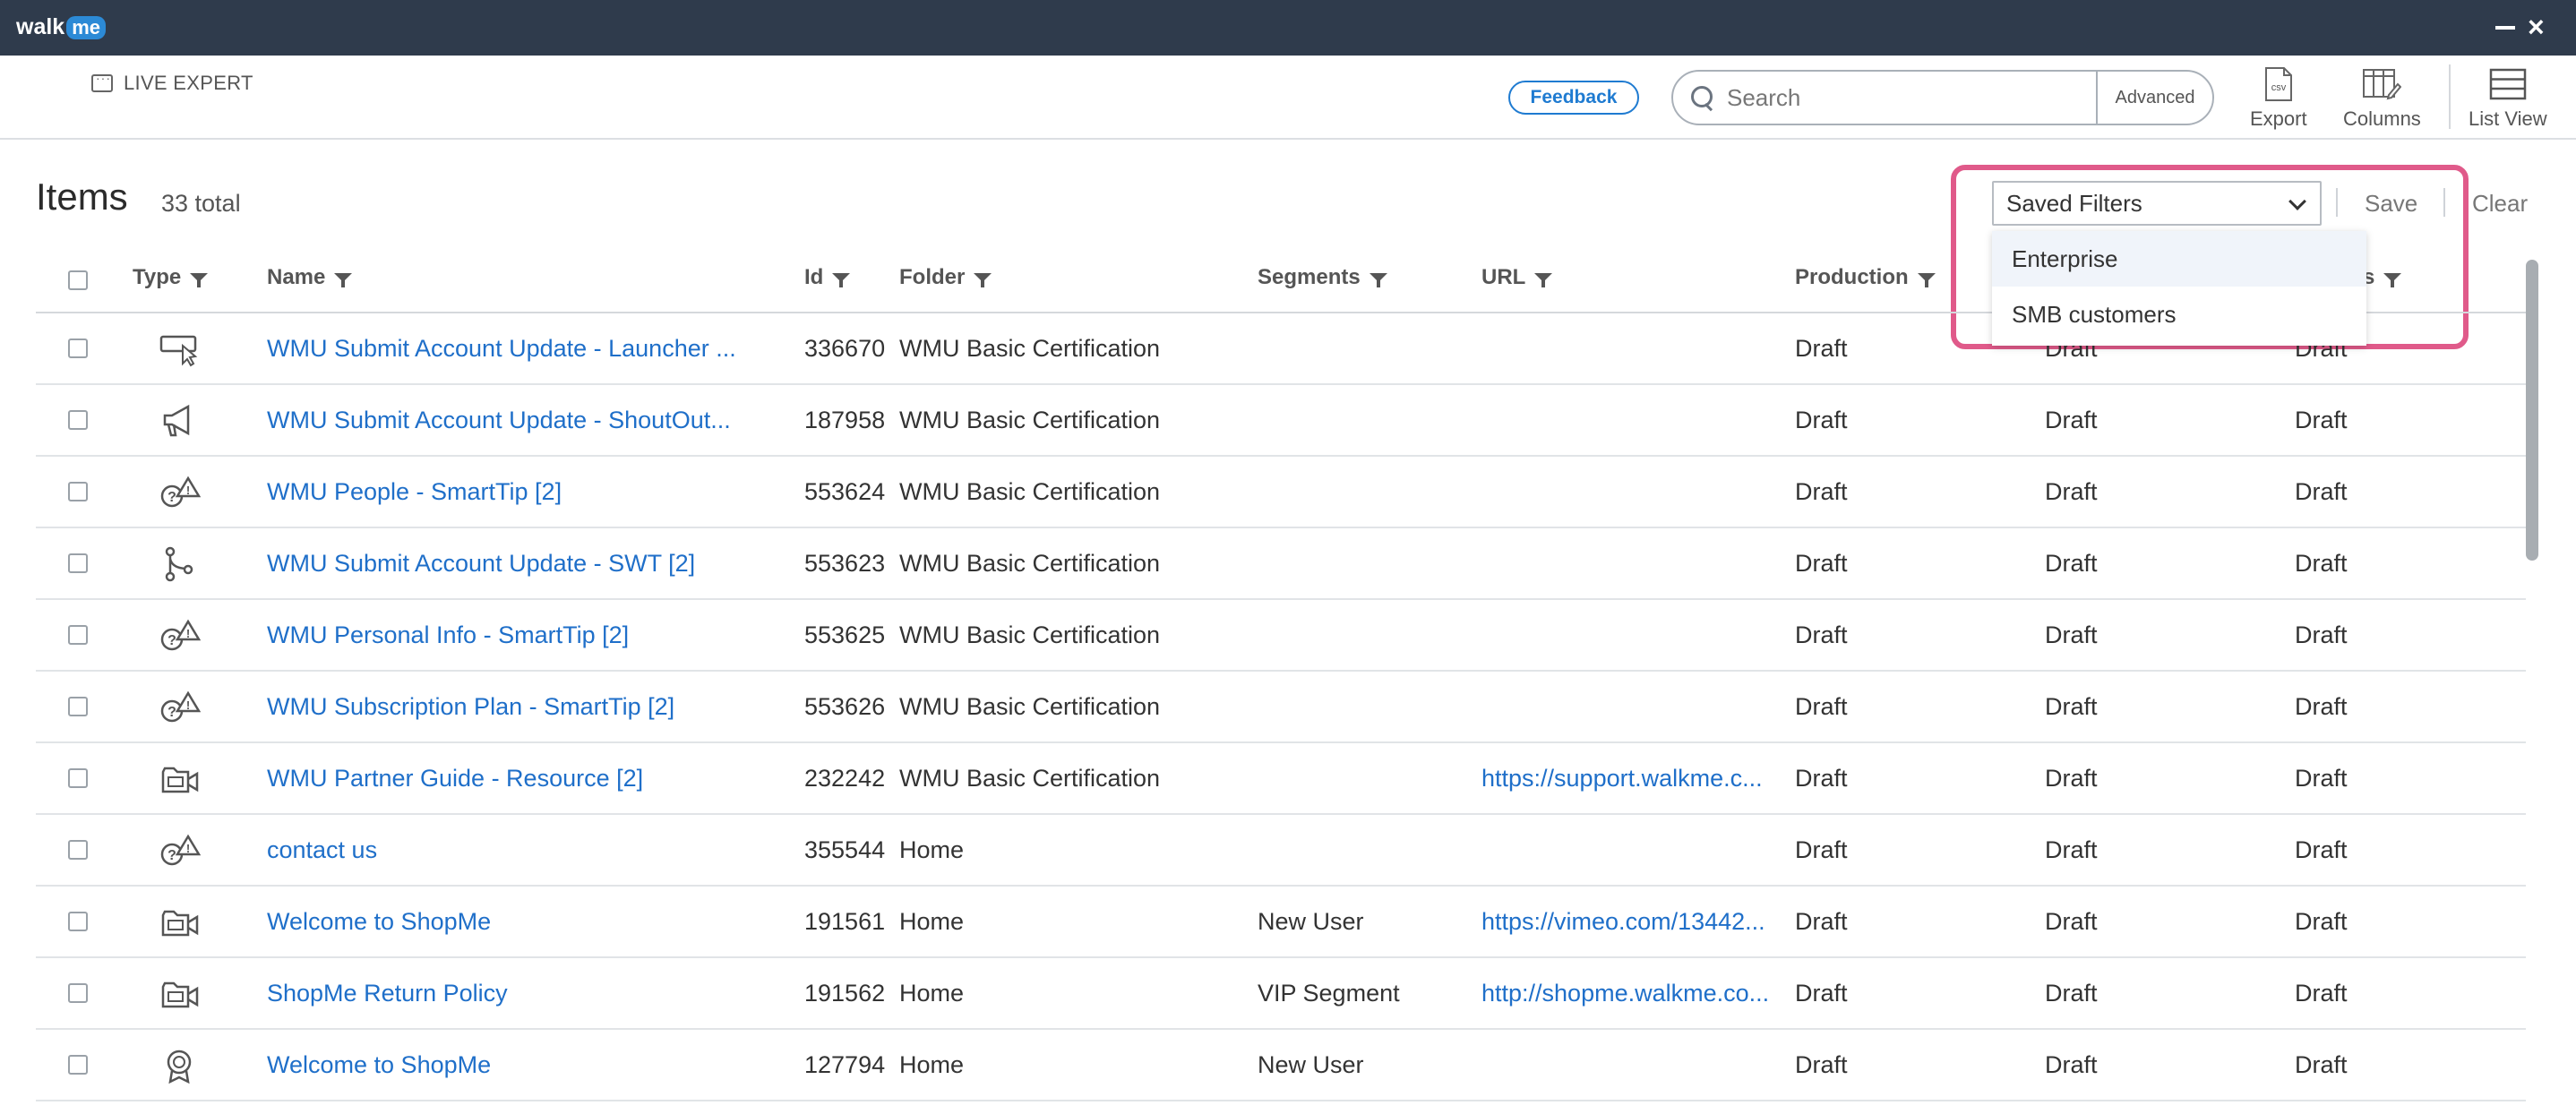 The height and width of the screenshot is (1114, 2576). What do you see at coordinates (78, 280) in the screenshot?
I see `select-all-checkbox` at bounding box center [78, 280].